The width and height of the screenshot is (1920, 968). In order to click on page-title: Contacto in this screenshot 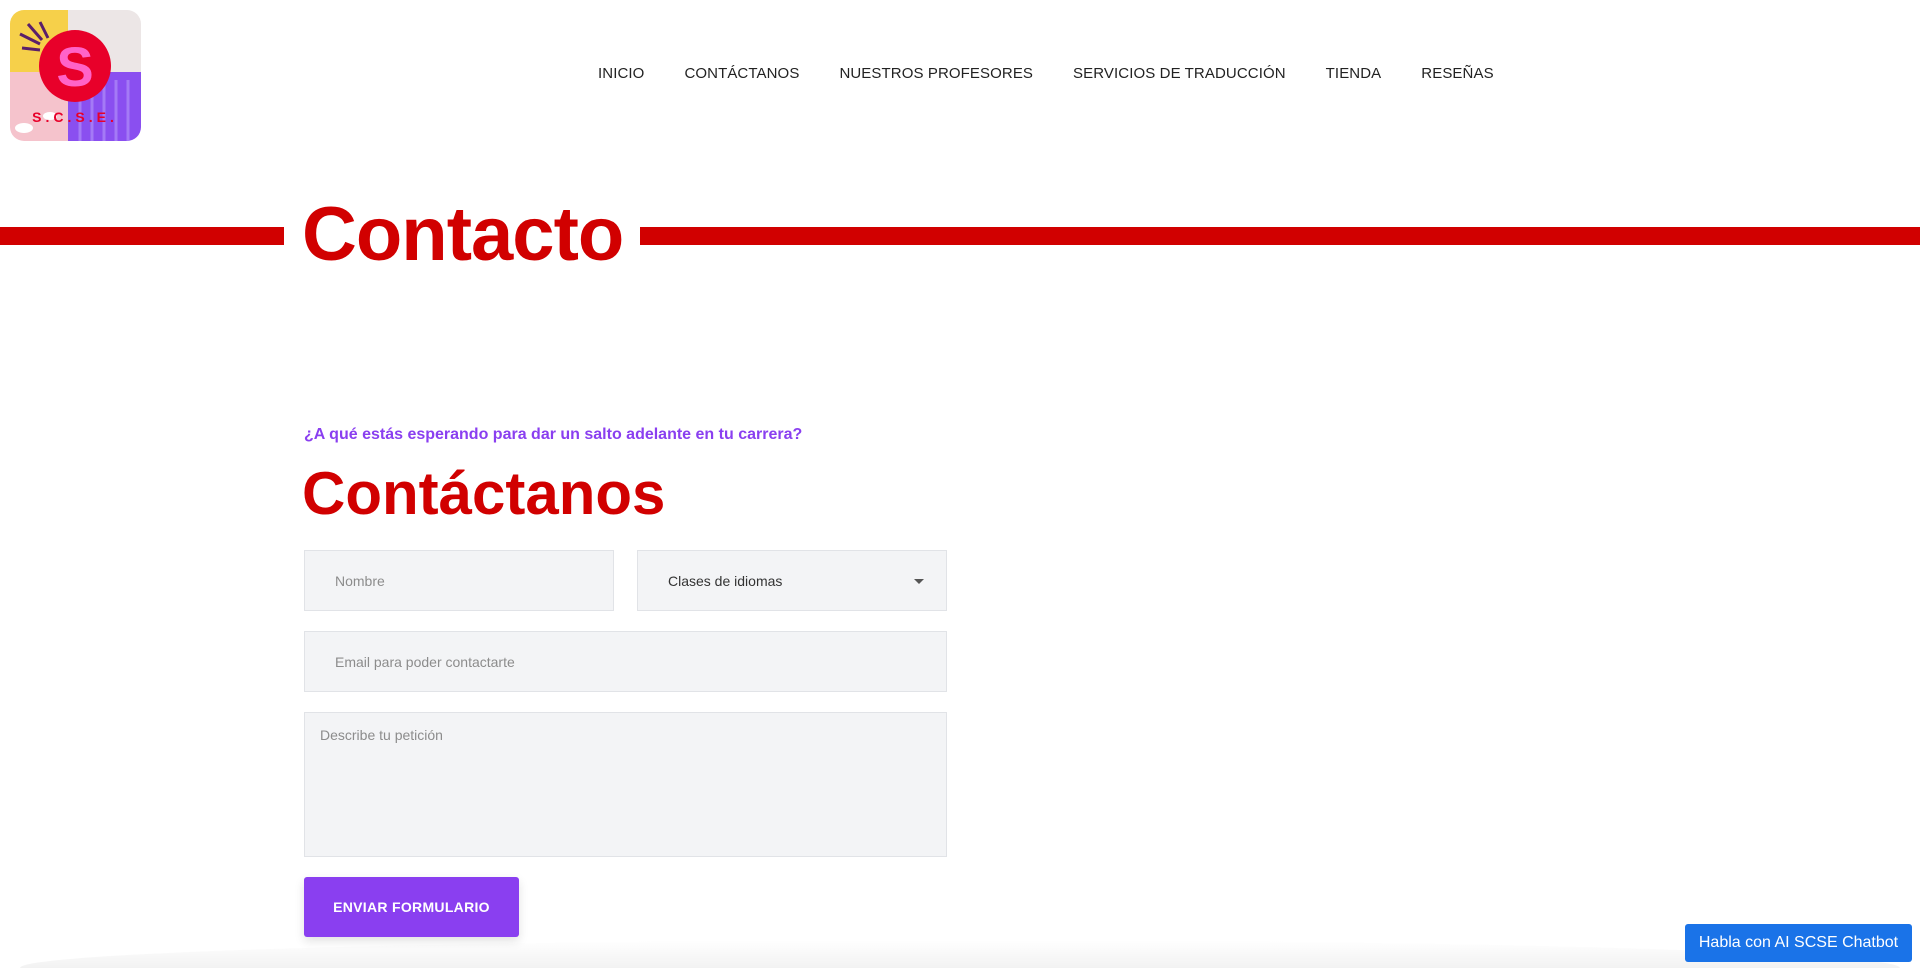, I will do `click(463, 234)`.